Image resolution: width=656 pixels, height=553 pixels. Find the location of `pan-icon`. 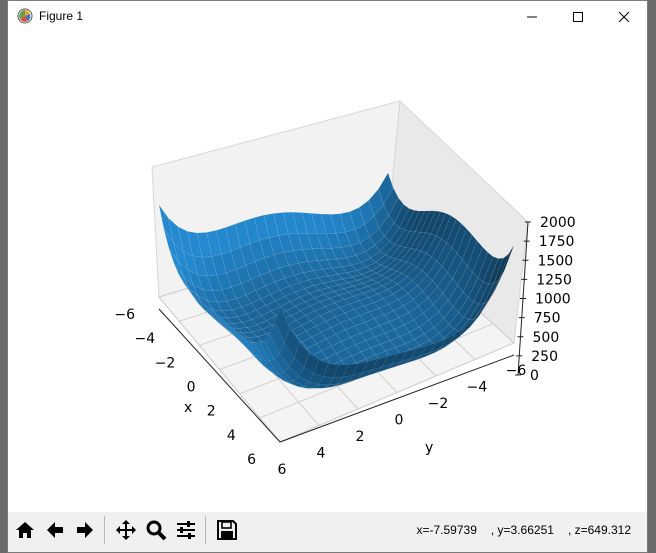

pan-icon is located at coordinates (126, 530).